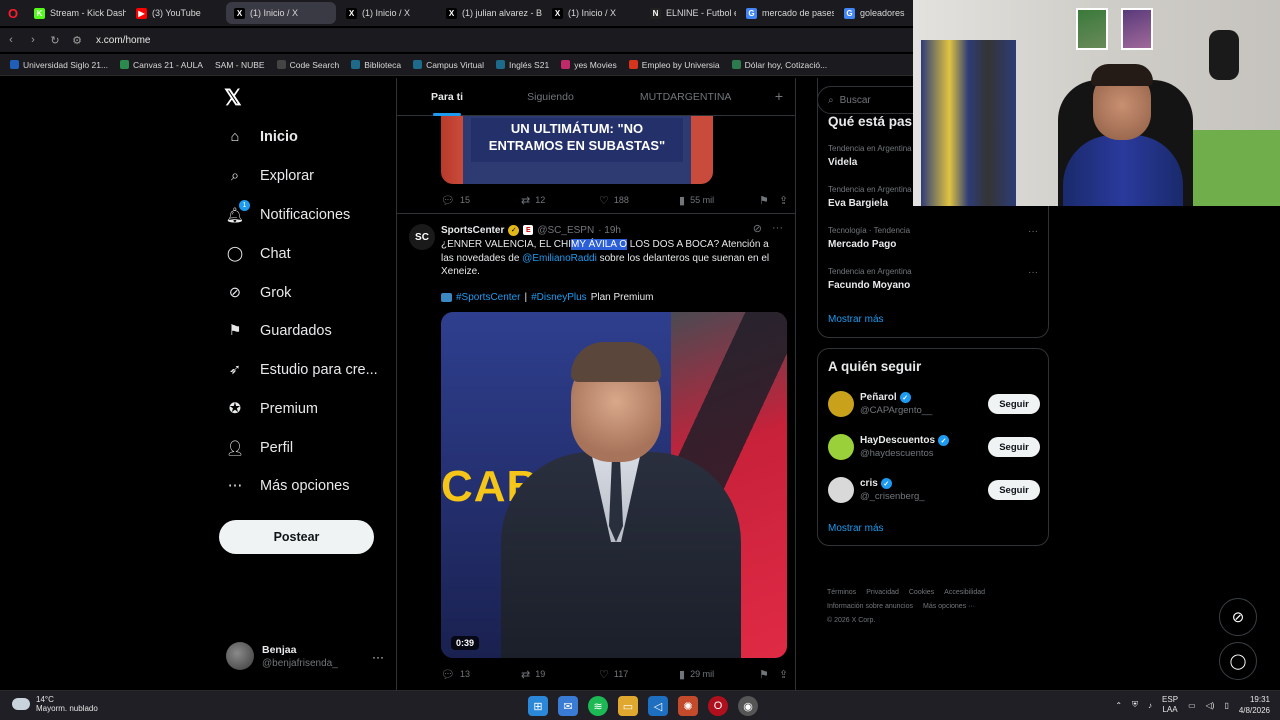 This screenshot has height=720, width=1280. Describe the element at coordinates (1135, 705) in the screenshot. I see `security-icon: ⛨` at that location.